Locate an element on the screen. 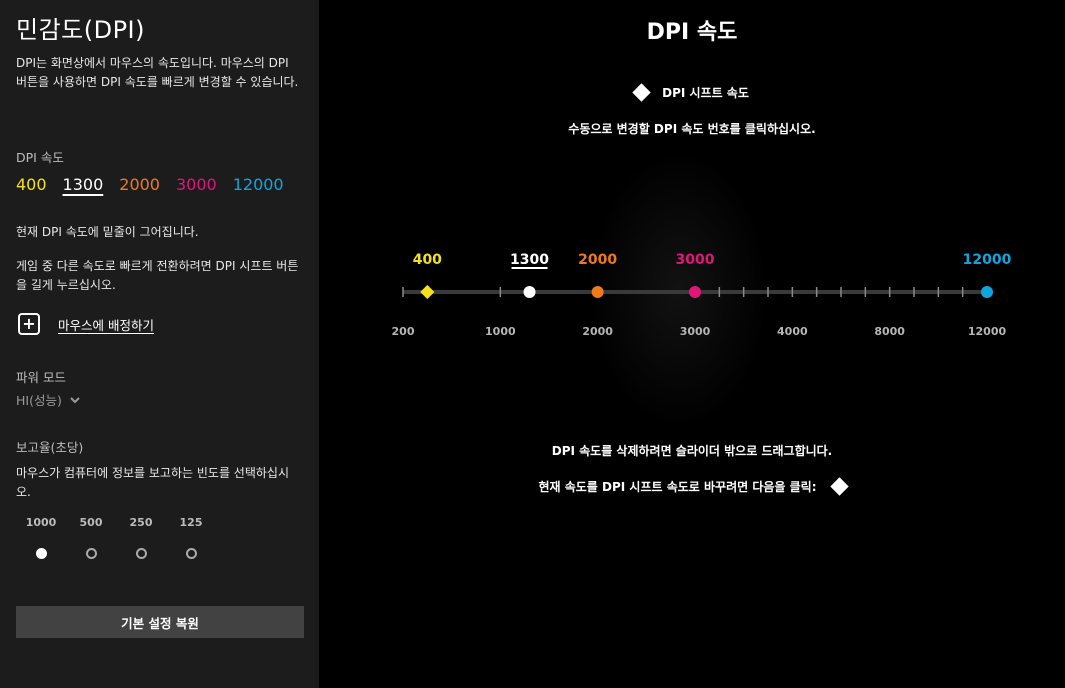  dpi-speeds-label: DPI 속도 is located at coordinates (40, 157).